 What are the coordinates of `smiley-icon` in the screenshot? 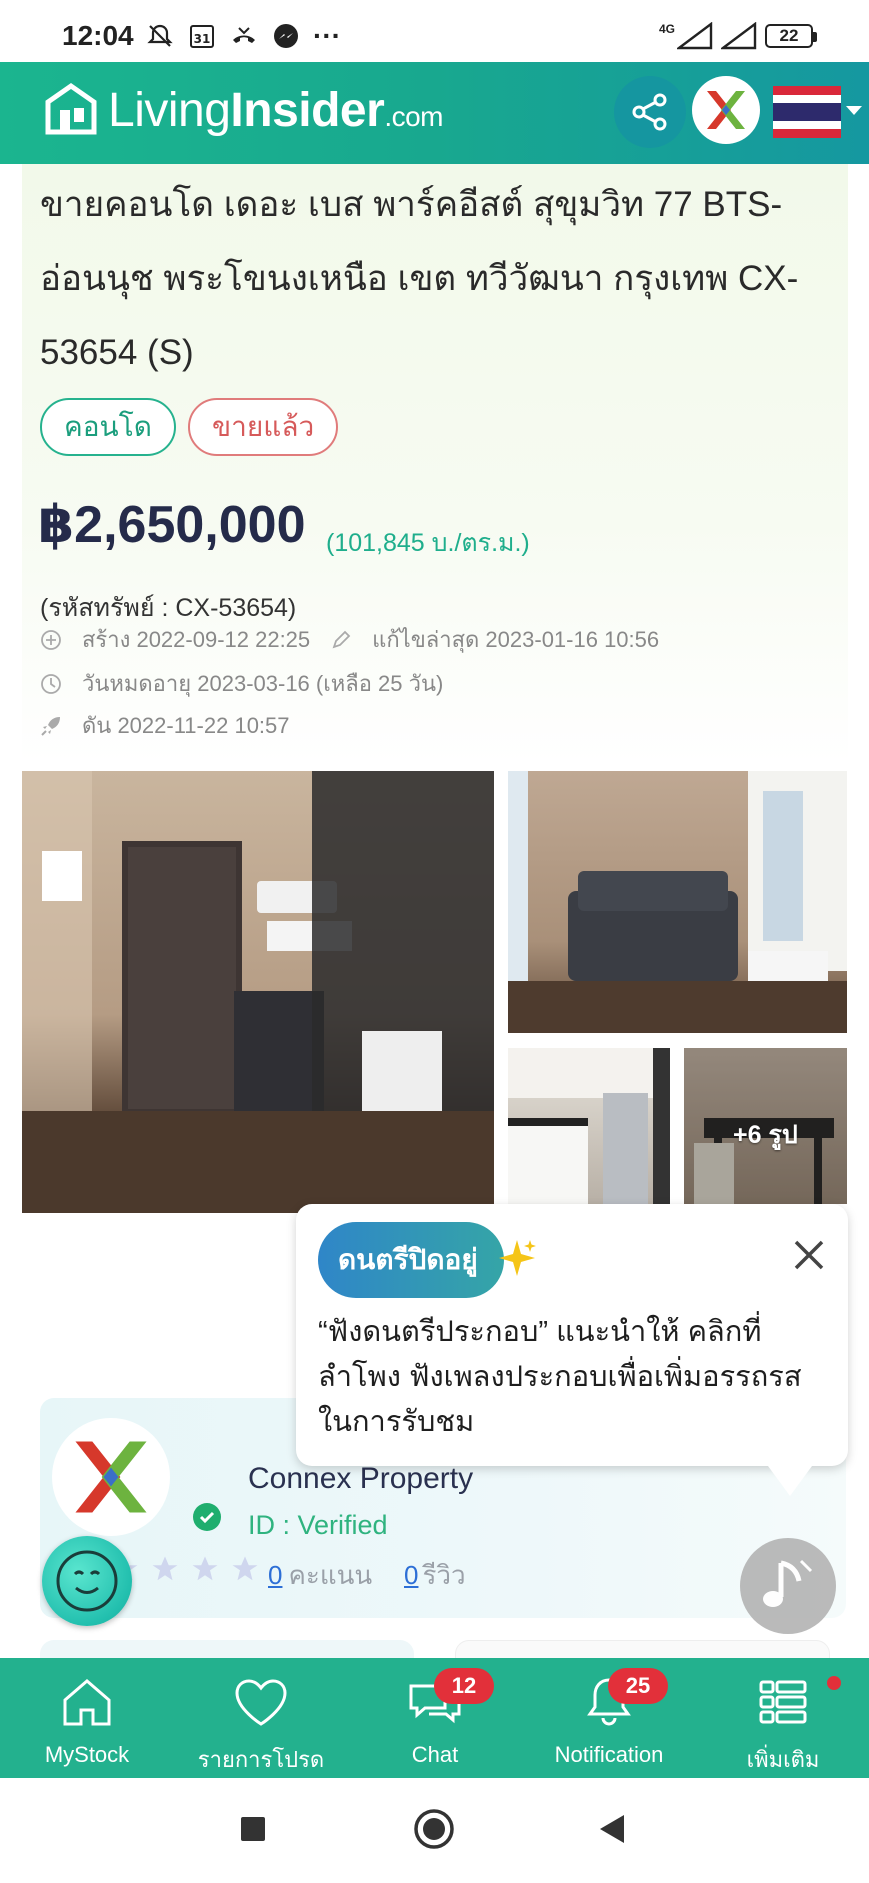 It's located at (87, 1581).